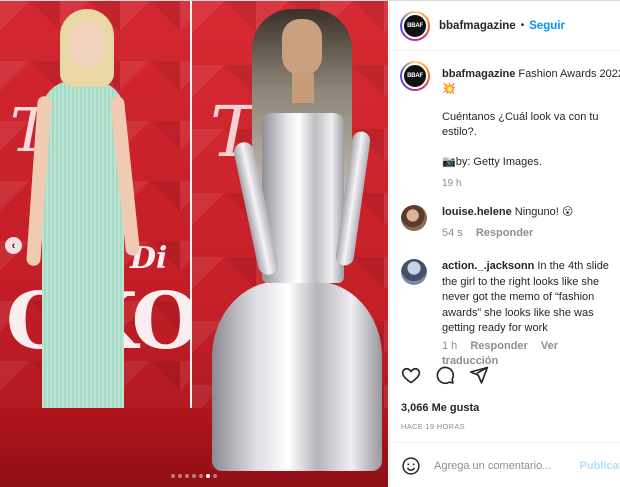 This screenshot has width=620, height=487. I want to click on caption-username: bbafmagazine, so click(478, 74).